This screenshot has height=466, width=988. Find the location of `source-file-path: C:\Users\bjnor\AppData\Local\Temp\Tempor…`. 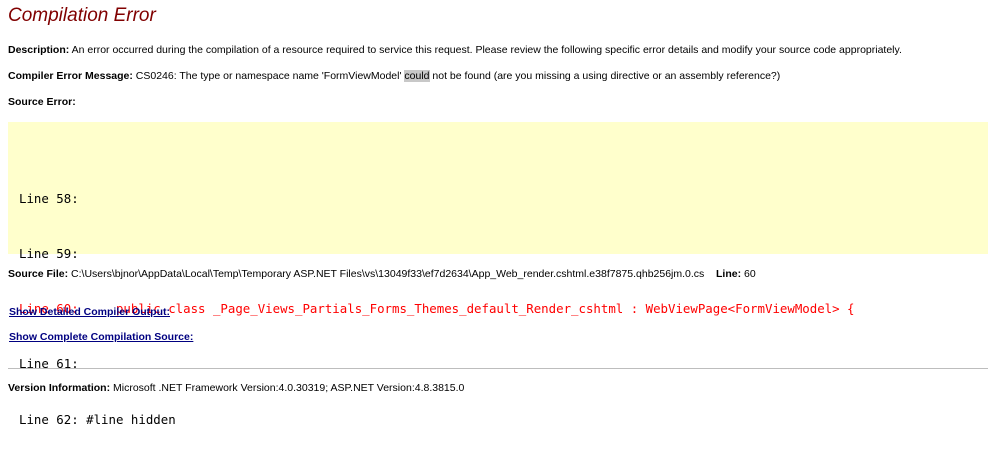

source-file-path: C:\Users\bjnor\AppData\Local\Temp\Tempor… is located at coordinates (386, 274).